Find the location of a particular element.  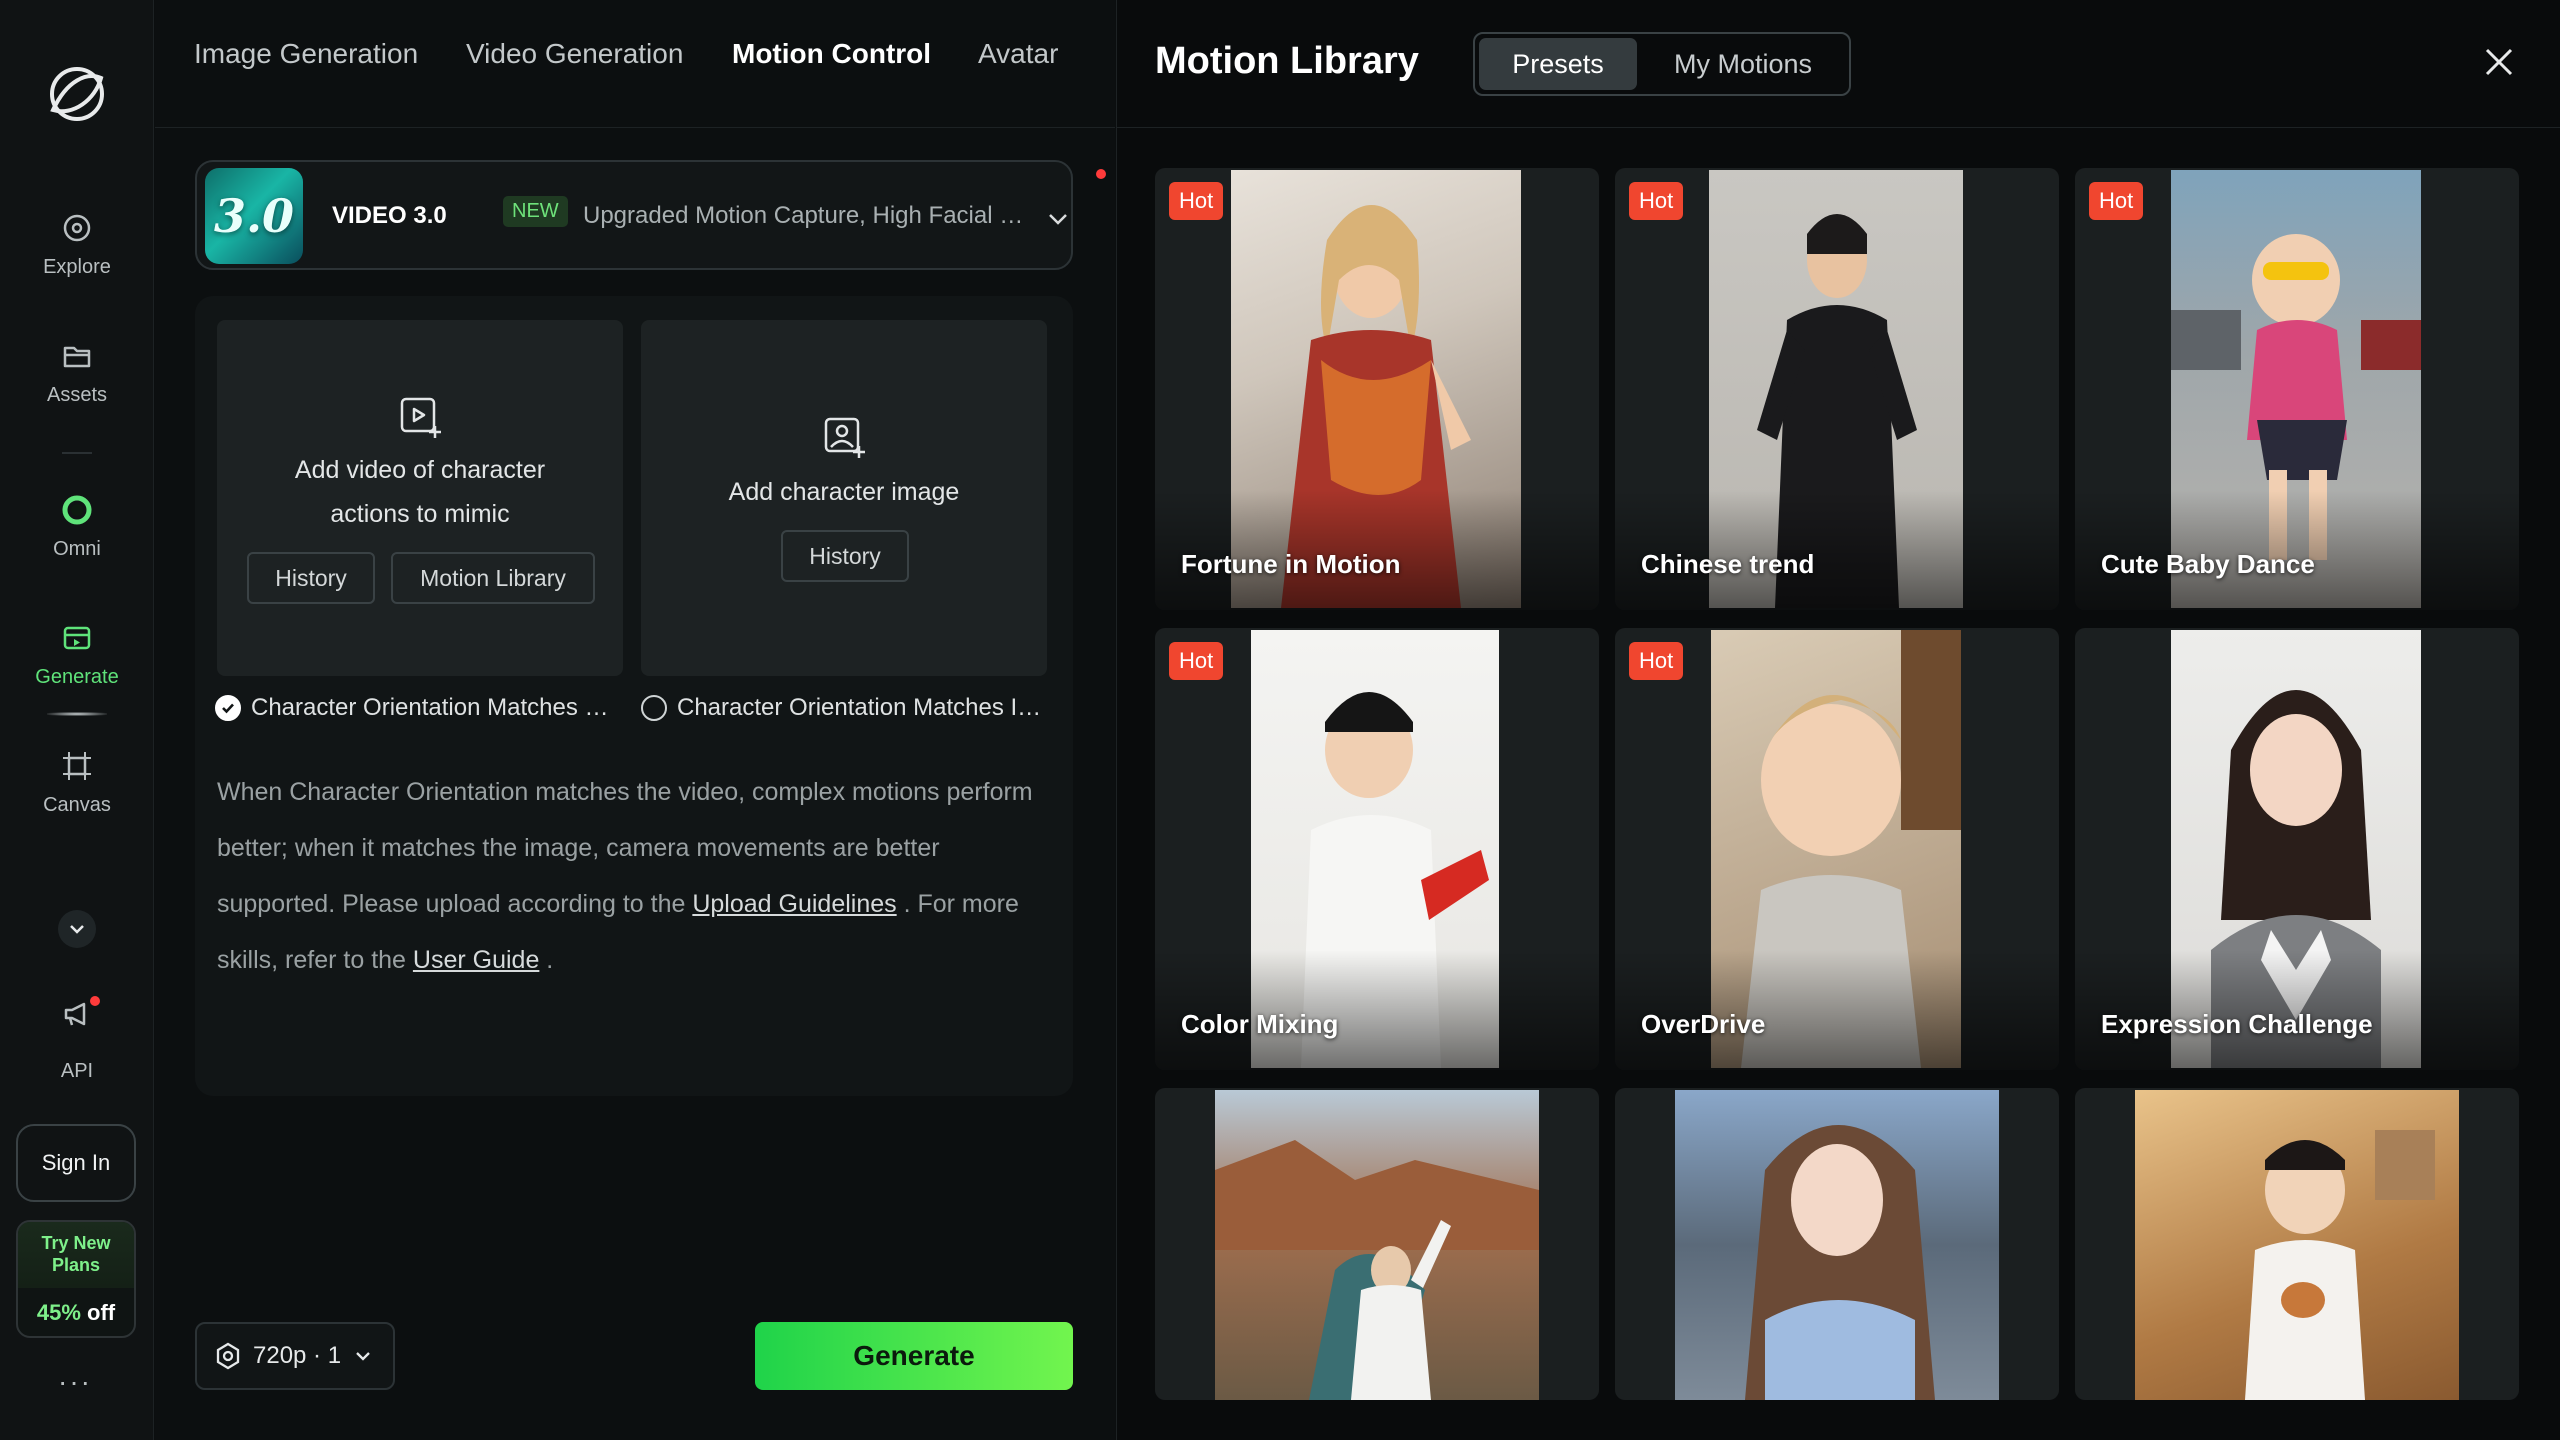

sidebar-expand-button is located at coordinates (77, 929).